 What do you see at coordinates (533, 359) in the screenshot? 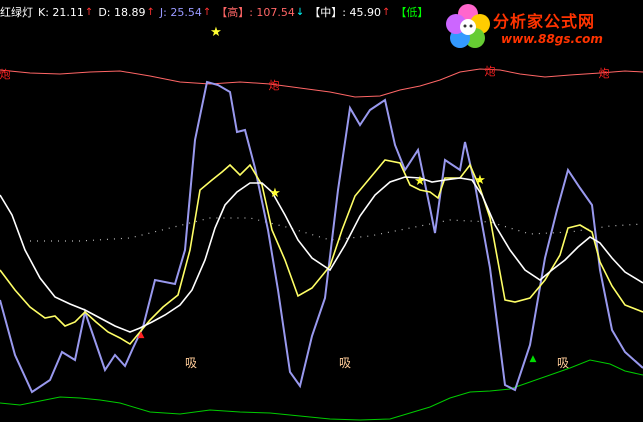
I see `green-triangle-marker: ▲` at bounding box center [533, 359].